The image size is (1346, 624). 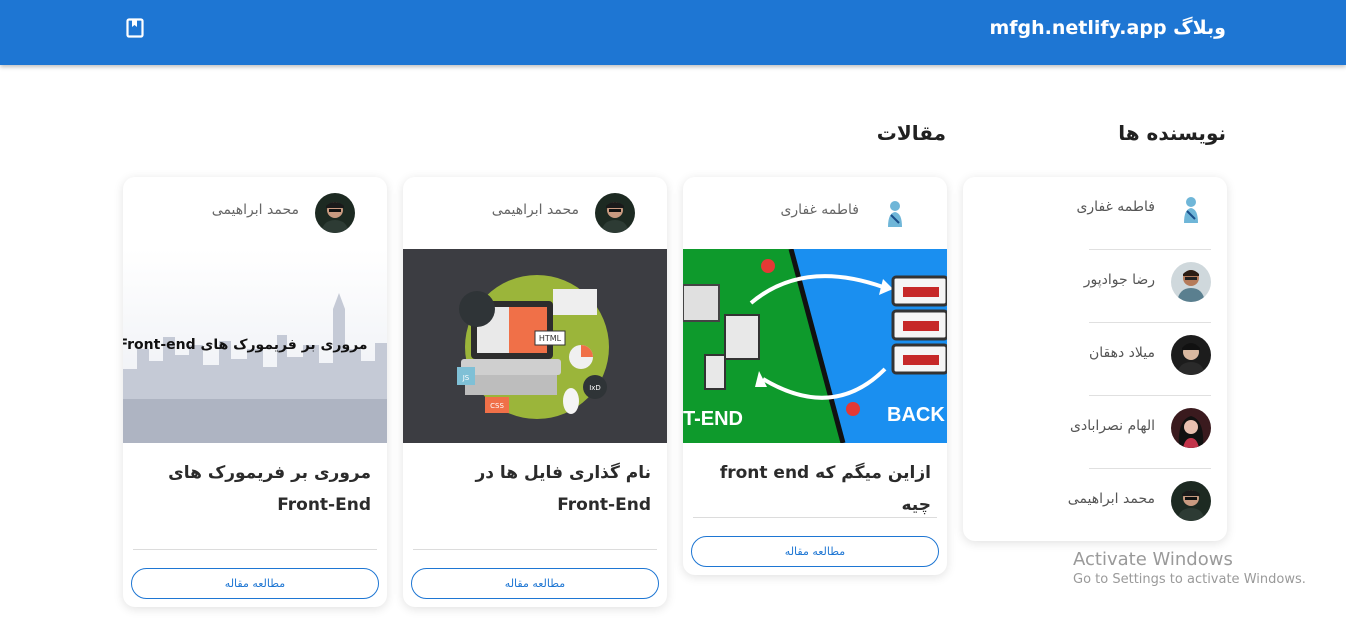 I want to click on bookmark-book-icon, so click(x=135, y=28).